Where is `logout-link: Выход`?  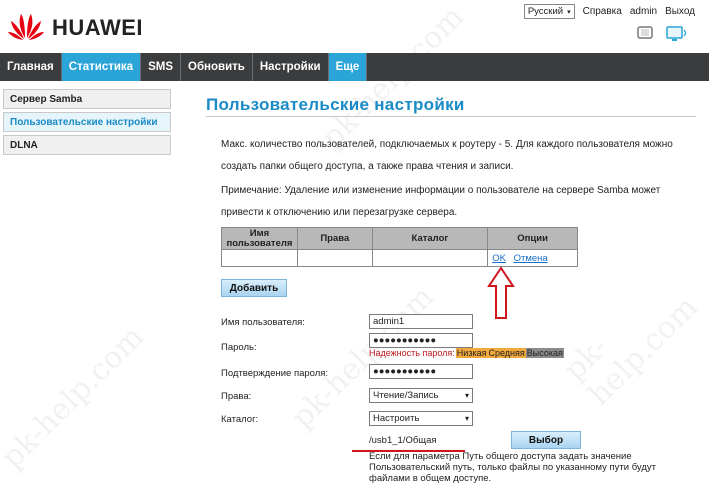 logout-link: Выход is located at coordinates (680, 11).